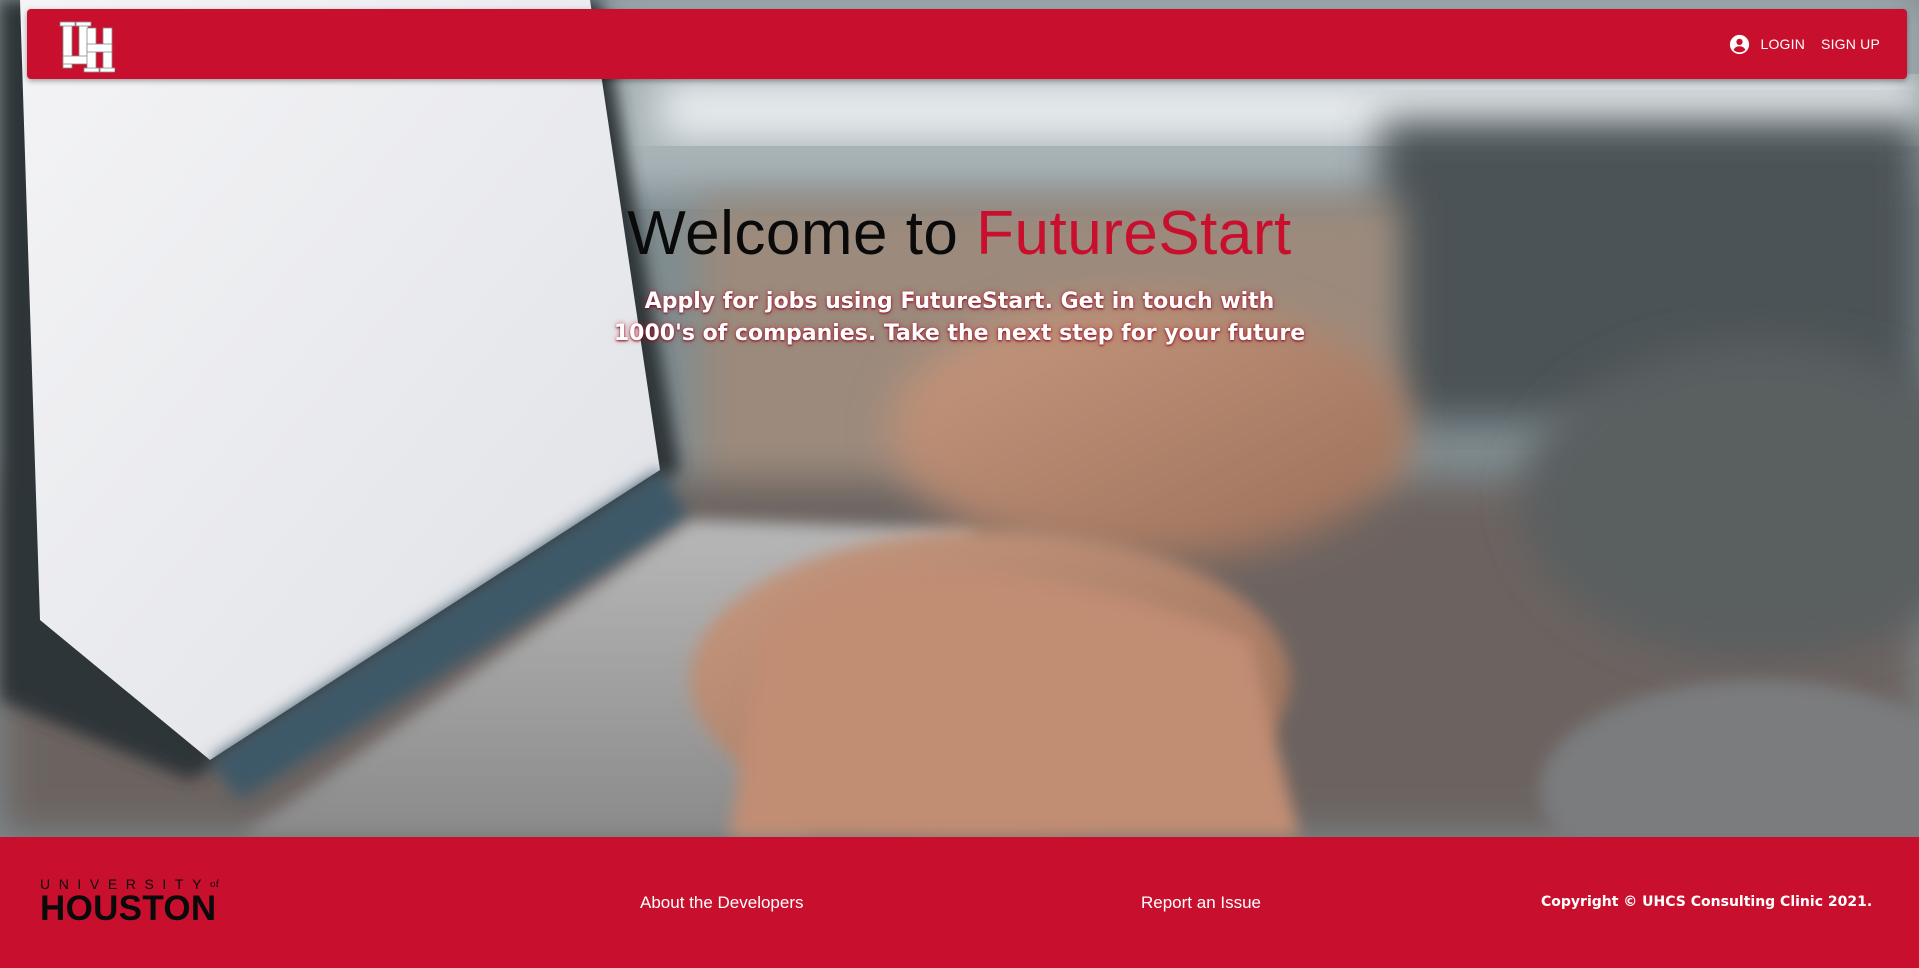  I want to click on about-developers-link: About the Developers, so click(722, 903).